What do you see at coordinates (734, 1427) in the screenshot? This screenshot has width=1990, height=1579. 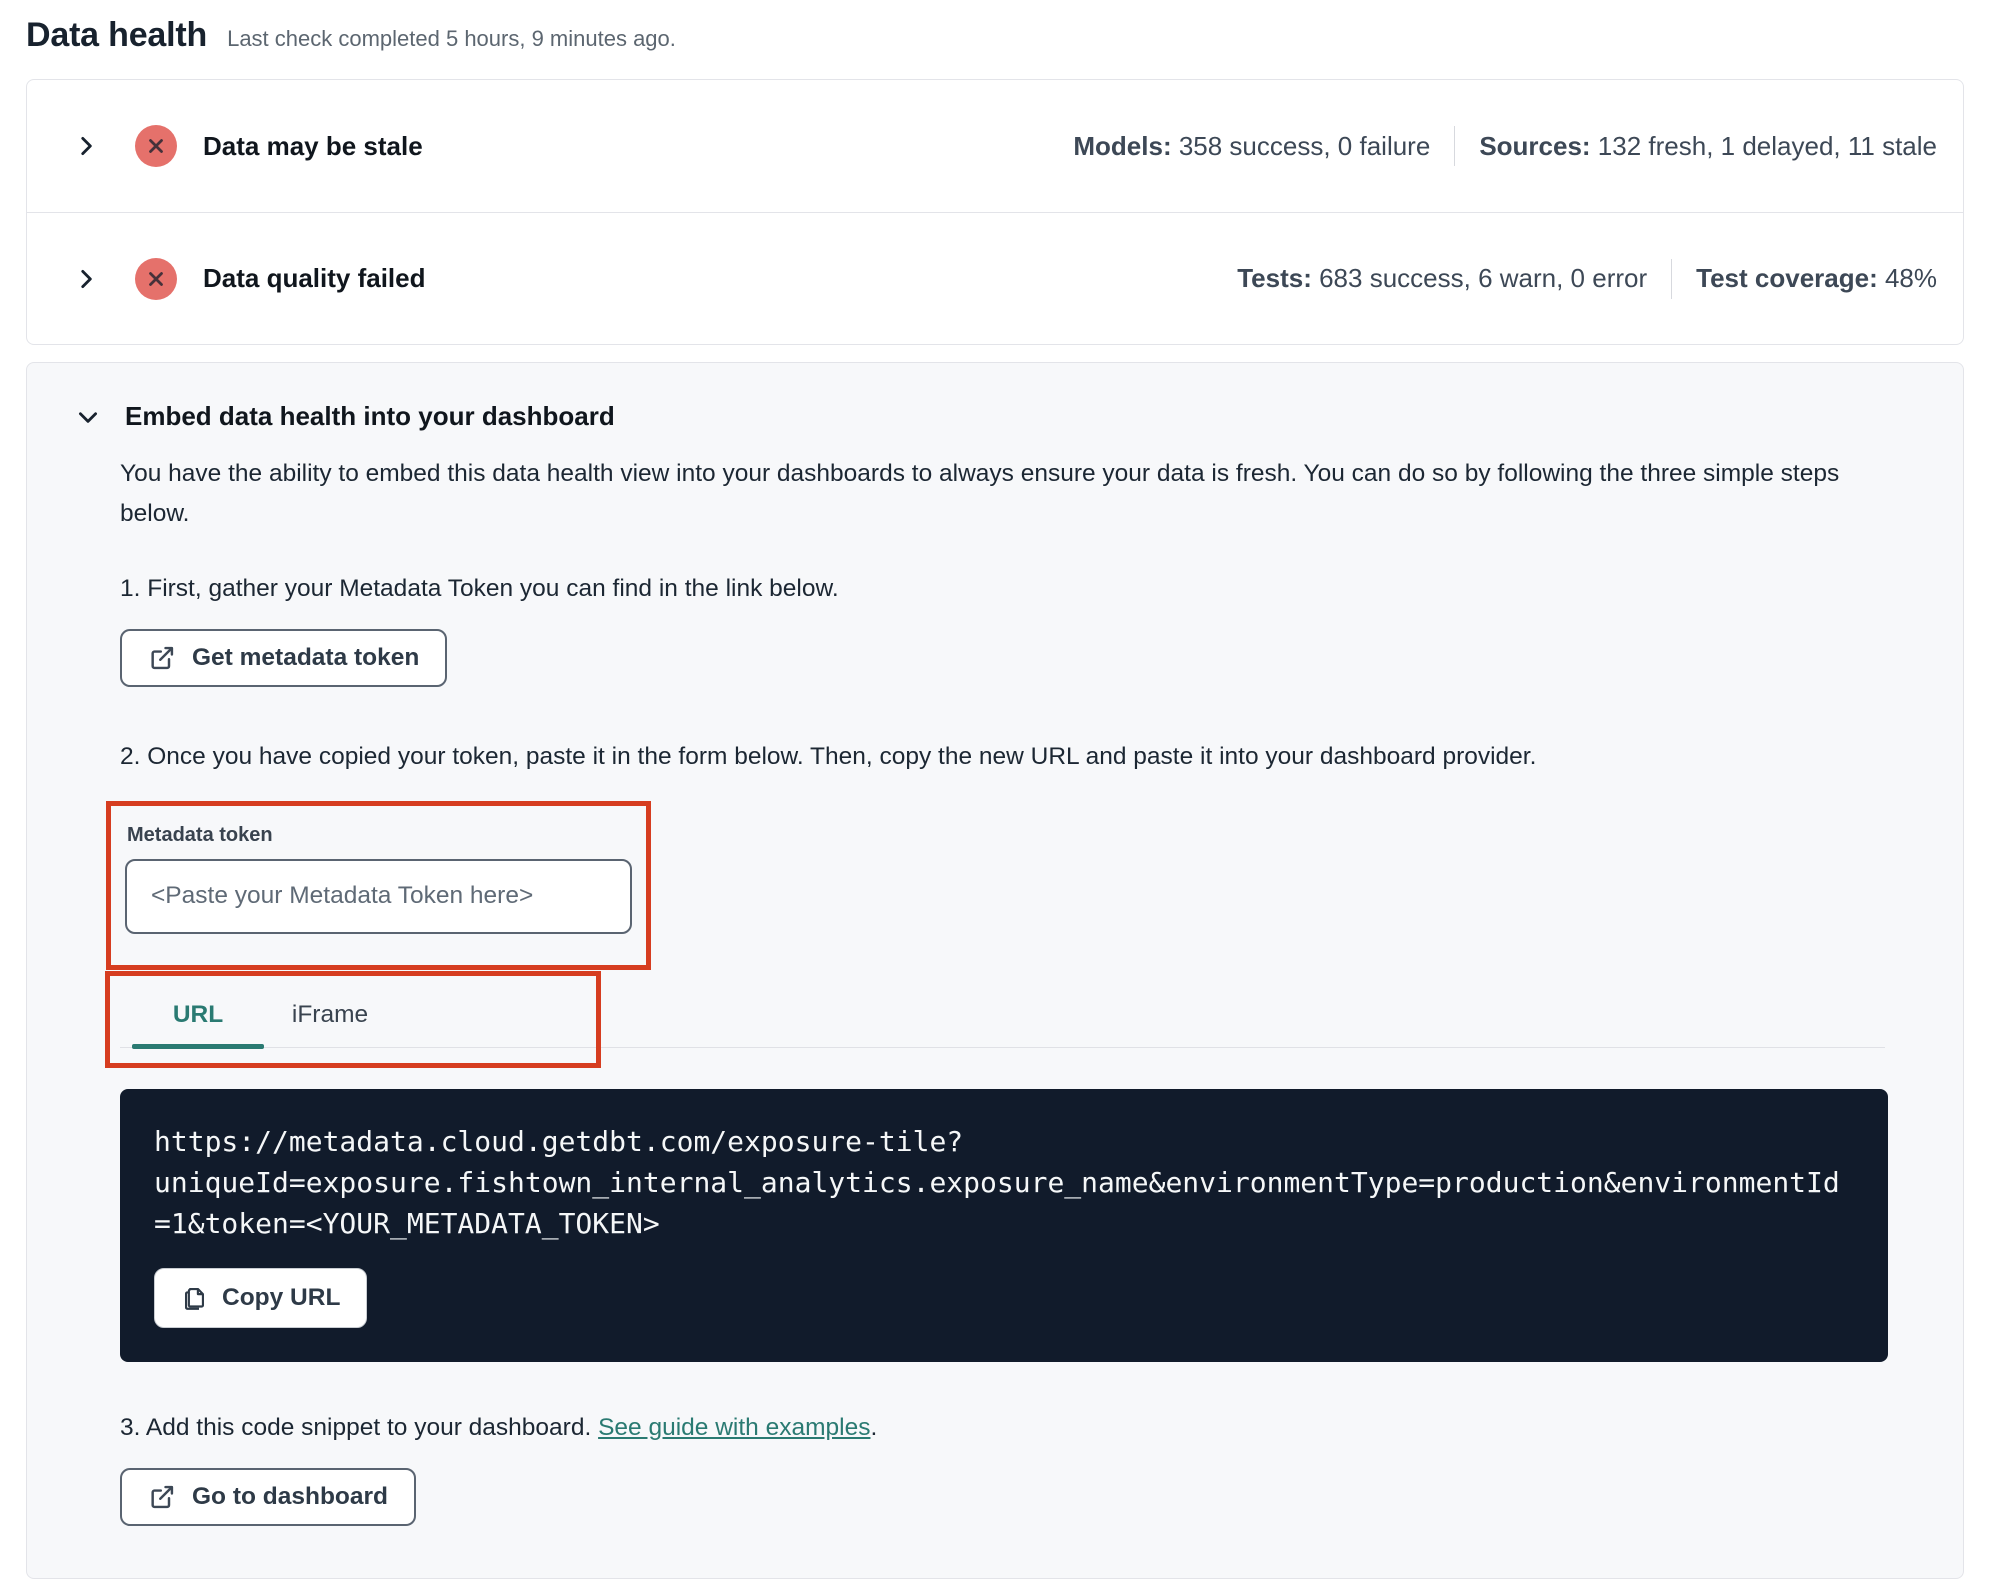 I see `see-guide-link: See guide with examples` at bounding box center [734, 1427].